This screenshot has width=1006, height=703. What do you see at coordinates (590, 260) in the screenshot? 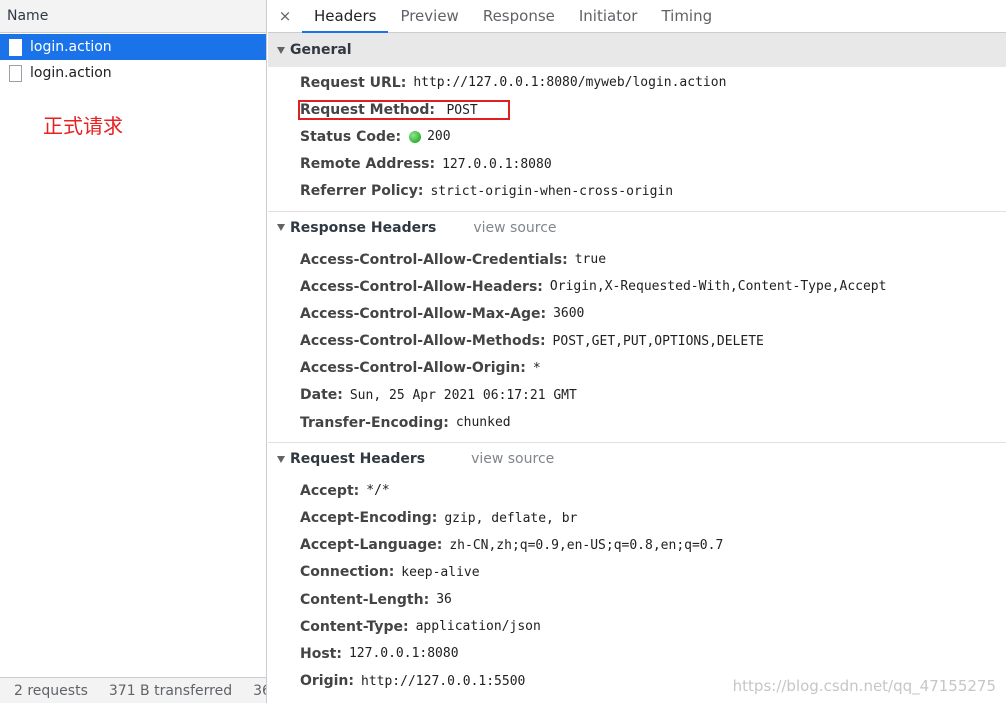
I see `header-value: true` at bounding box center [590, 260].